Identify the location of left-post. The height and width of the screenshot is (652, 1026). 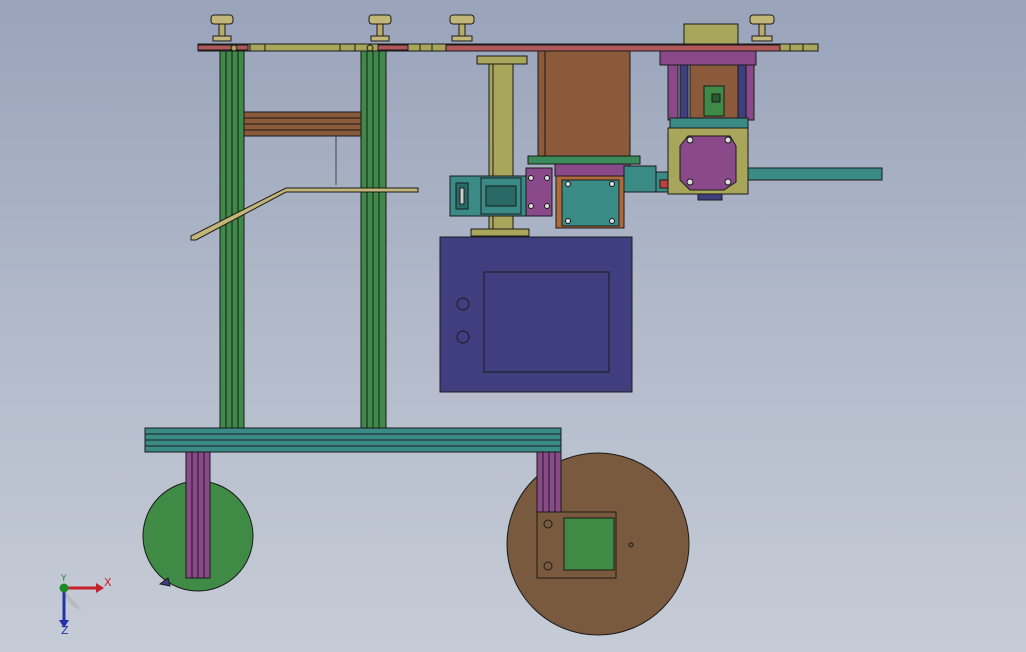
(232, 239).